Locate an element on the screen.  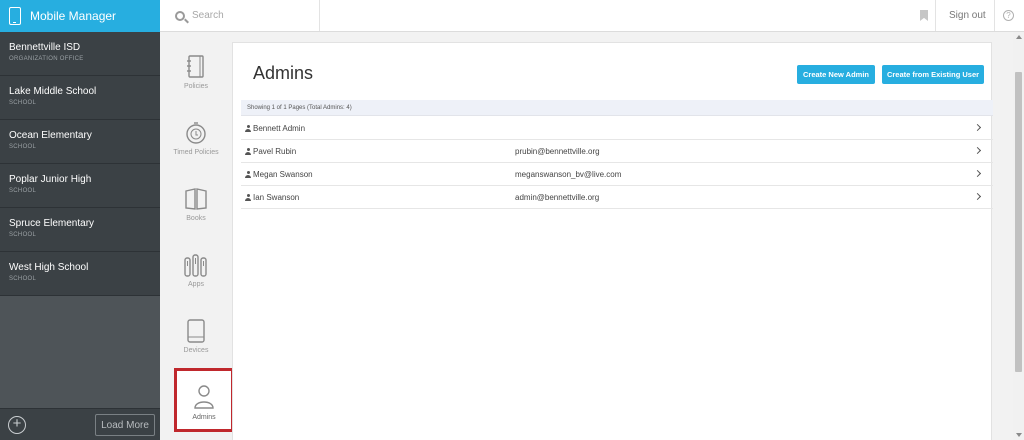
admin-name: Bennett Admin is located at coordinates (279, 128).